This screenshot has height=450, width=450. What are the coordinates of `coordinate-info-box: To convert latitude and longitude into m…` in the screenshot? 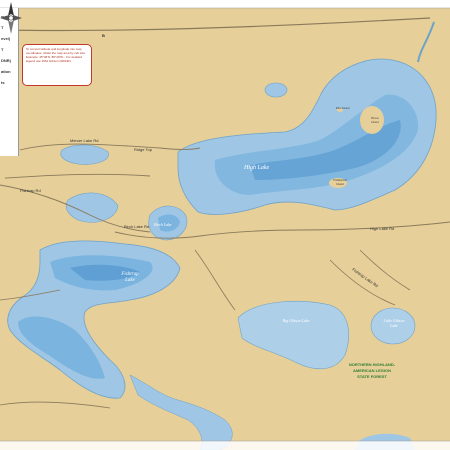 It's located at (57, 65).